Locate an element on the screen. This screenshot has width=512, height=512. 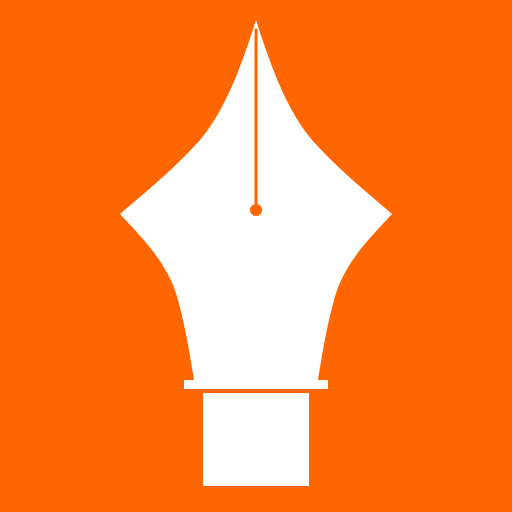
nib-collar is located at coordinates (256, 384).